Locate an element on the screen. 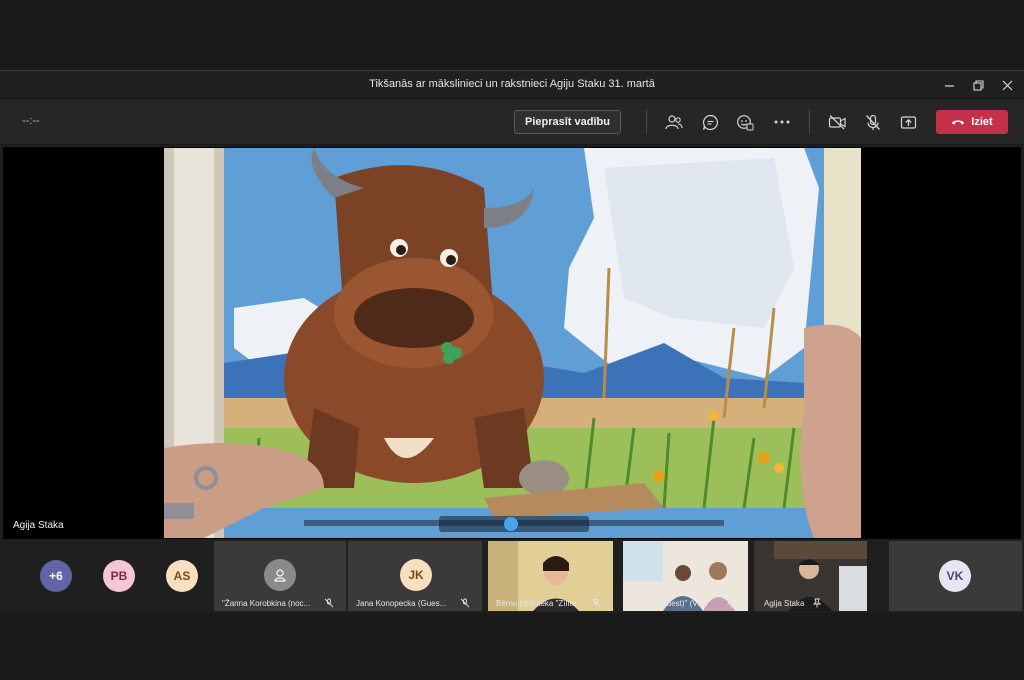 Image resolution: width=1024 pixels, height=680 pixels. share-tray-icon is located at coordinates (908, 122).